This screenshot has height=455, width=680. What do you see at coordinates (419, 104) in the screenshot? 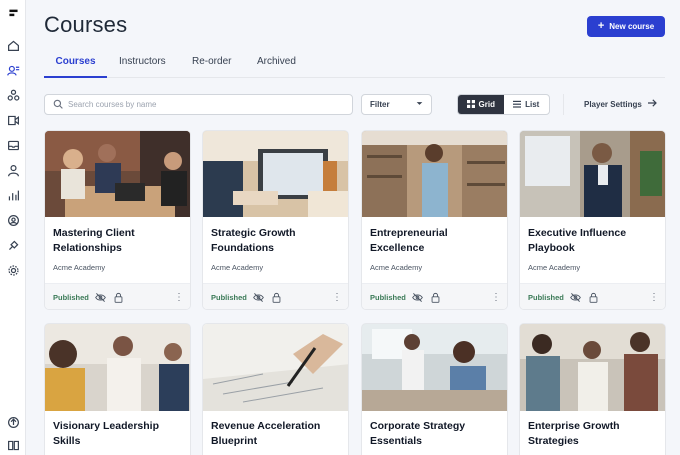
I see `caret-down-icon` at bounding box center [419, 104].